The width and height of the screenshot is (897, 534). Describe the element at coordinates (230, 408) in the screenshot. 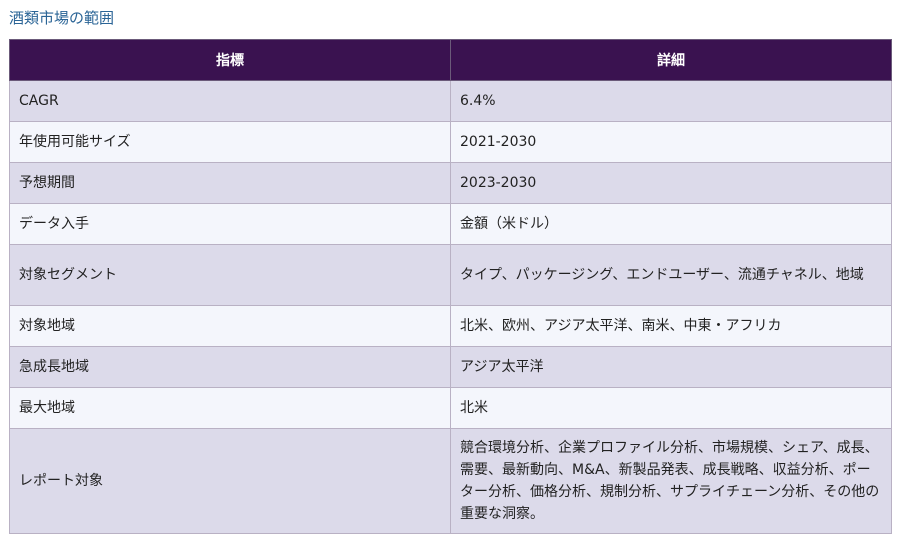

I see `metric-cell: 最大地域` at that location.